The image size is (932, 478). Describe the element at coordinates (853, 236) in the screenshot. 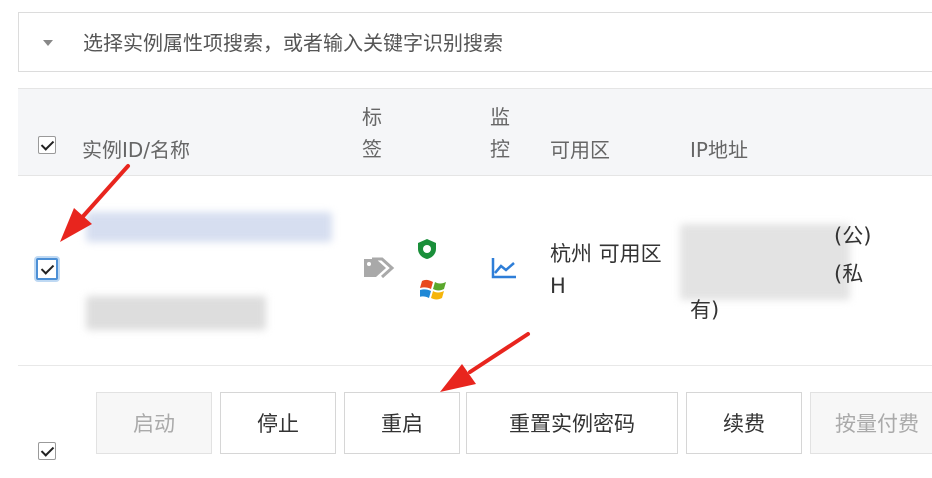

I see `ip-public-label: (公)` at that location.